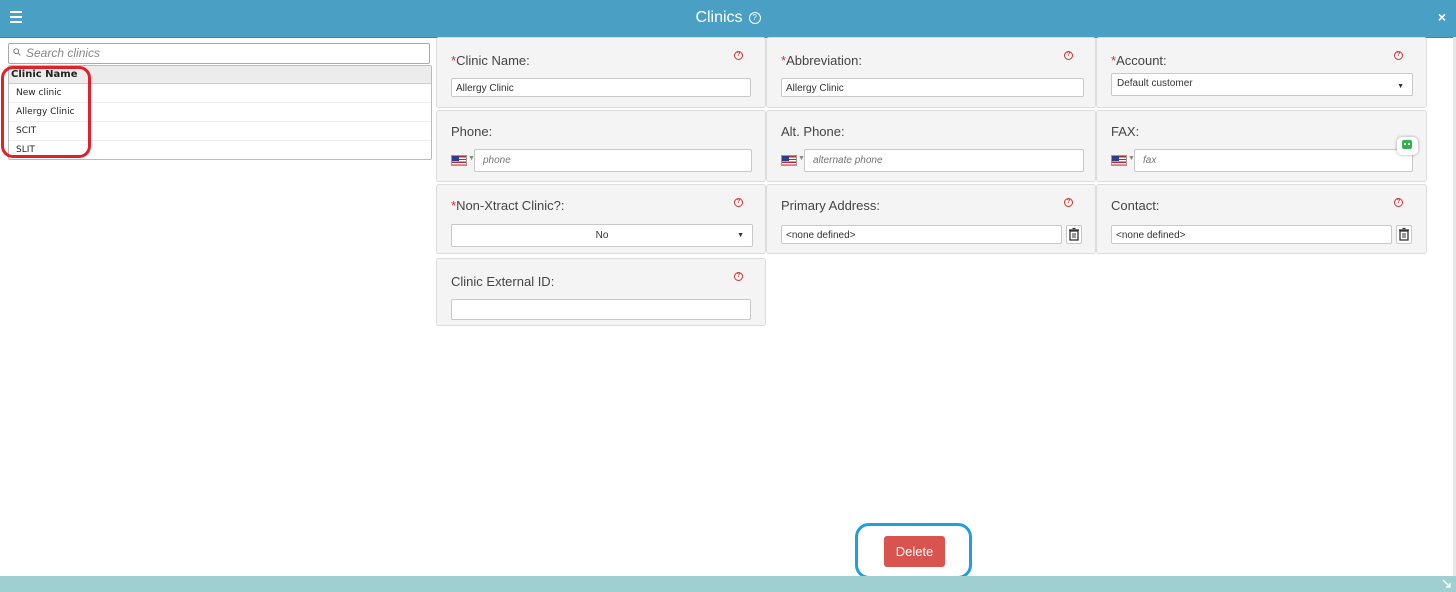 This screenshot has height=592, width=1456. Describe the element at coordinates (601, 292) in the screenshot. I see `external-id-panel: Clinic External ID: ?` at that location.